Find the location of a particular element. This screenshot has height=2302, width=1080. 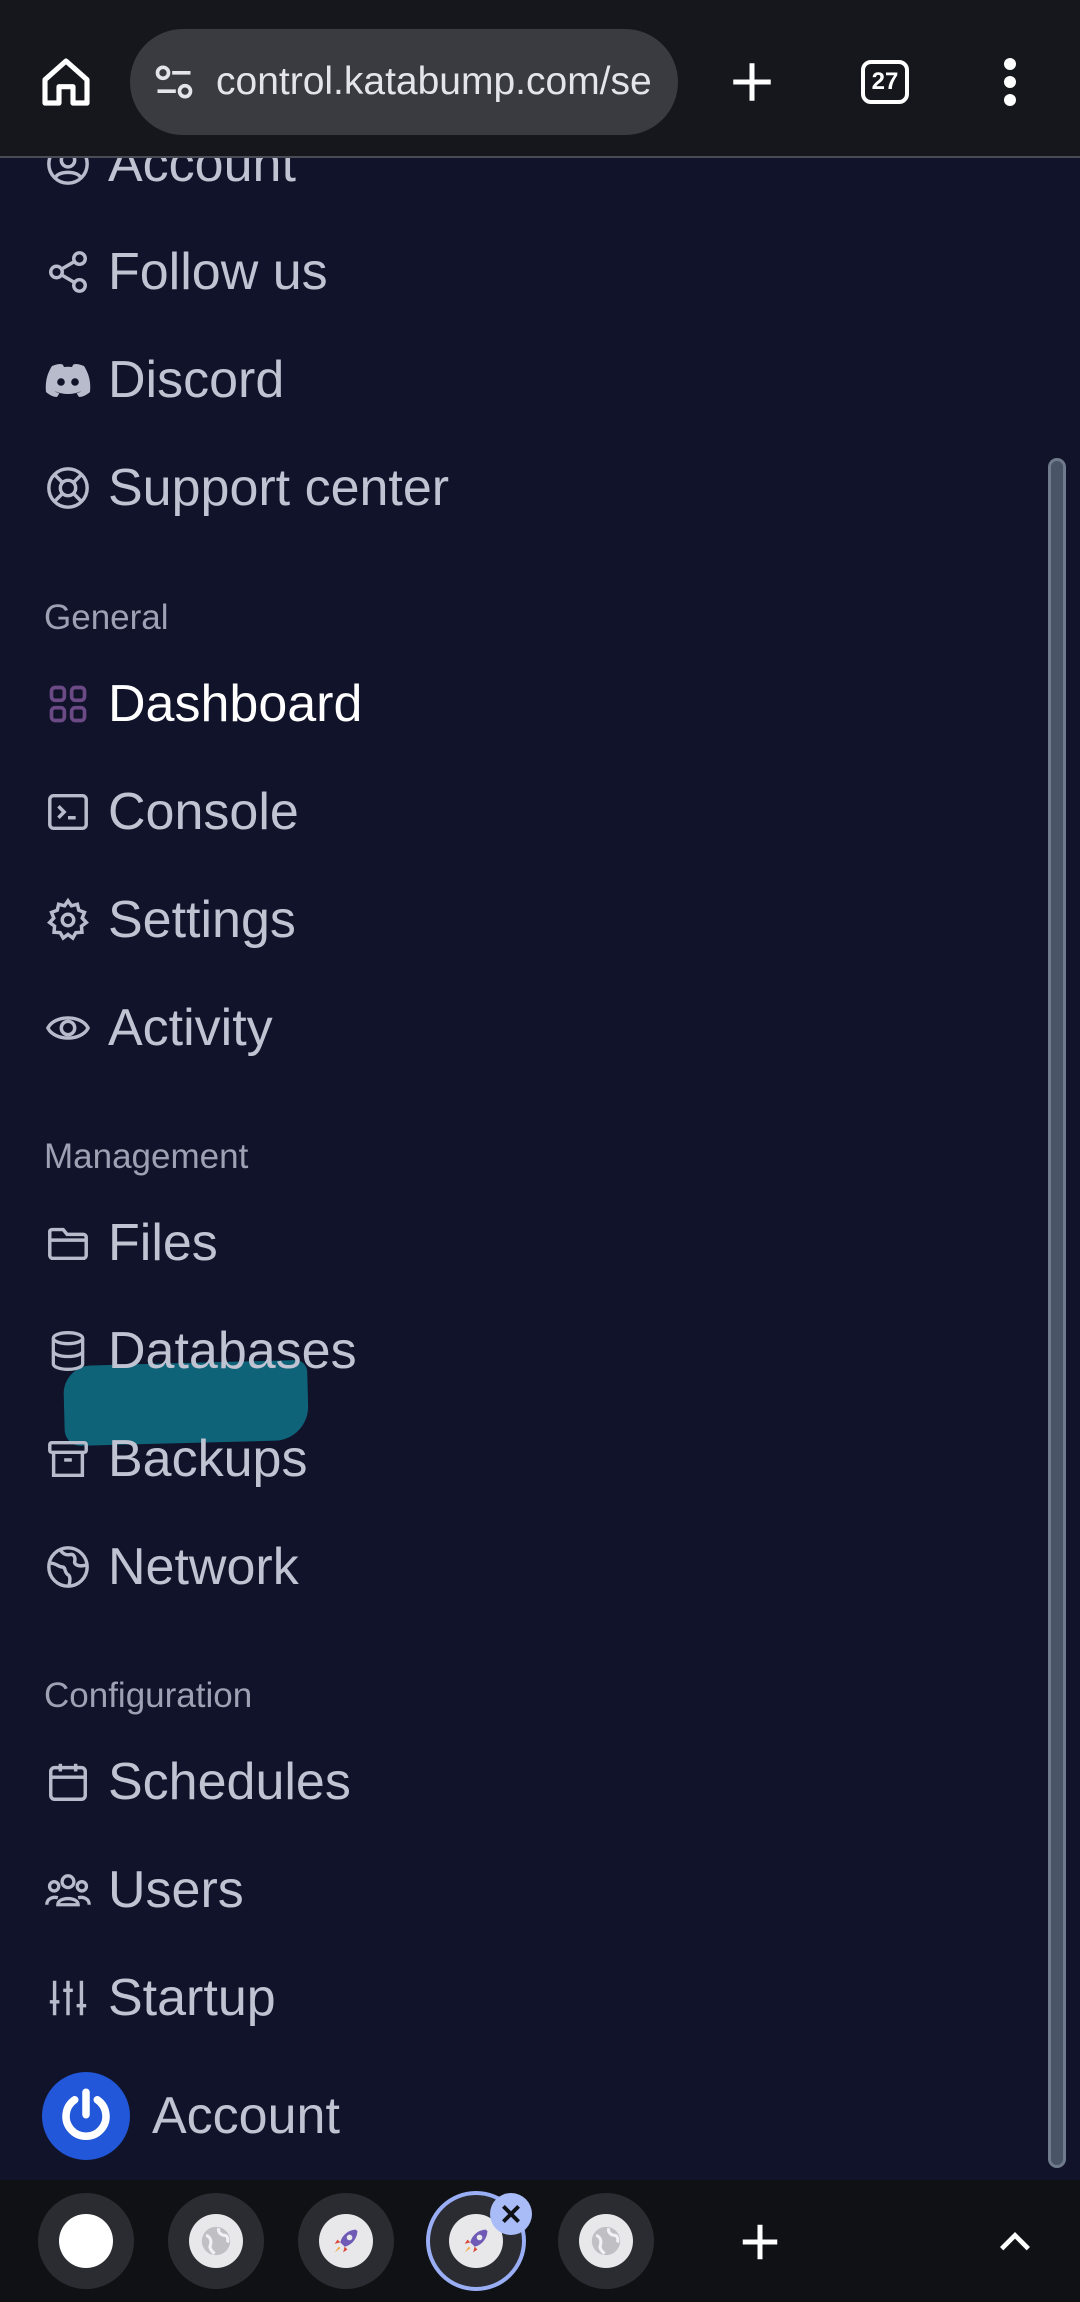

power-icon is located at coordinates (86, 2114).